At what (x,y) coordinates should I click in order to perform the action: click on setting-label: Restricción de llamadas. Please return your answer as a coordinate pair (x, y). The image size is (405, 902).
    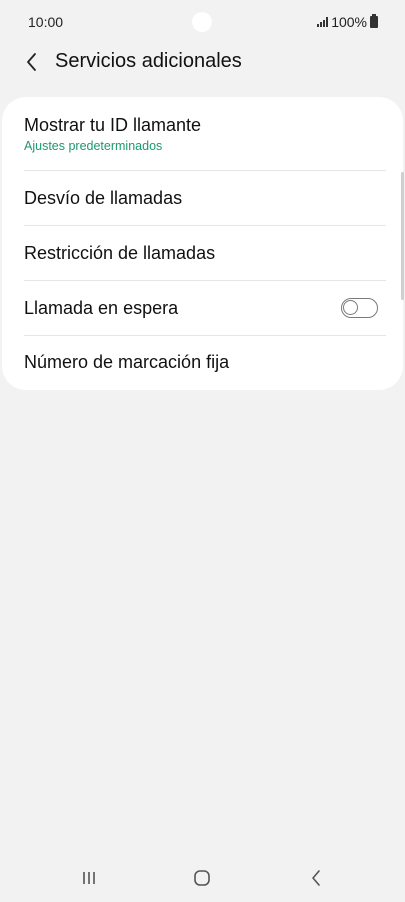
    Looking at the image, I should click on (120, 253).